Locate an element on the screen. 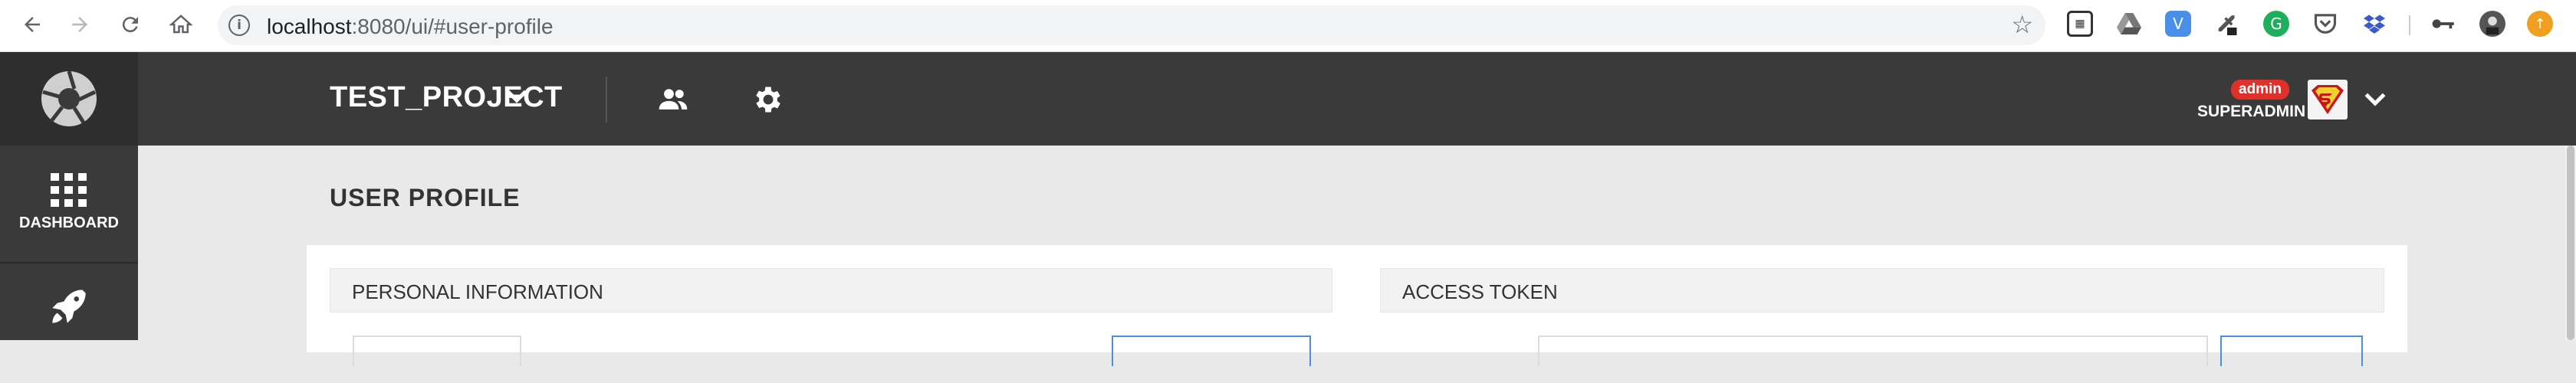  upload-photo-button is located at coordinates (1211, 351).